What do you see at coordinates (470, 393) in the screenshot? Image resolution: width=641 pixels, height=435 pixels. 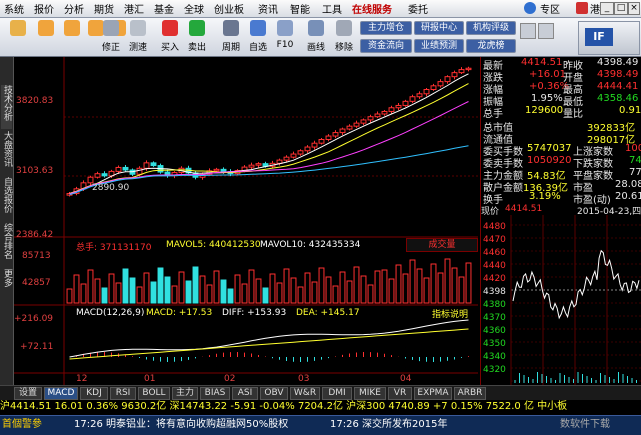 I see `tab-arbr: ARBR` at bounding box center [470, 393].